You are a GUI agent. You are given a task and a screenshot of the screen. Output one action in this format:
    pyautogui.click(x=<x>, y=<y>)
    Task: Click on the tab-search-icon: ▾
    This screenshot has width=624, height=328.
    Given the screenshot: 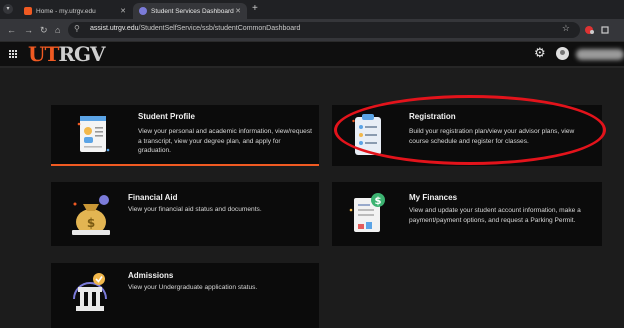 What is the action you would take?
    pyautogui.click(x=8, y=9)
    